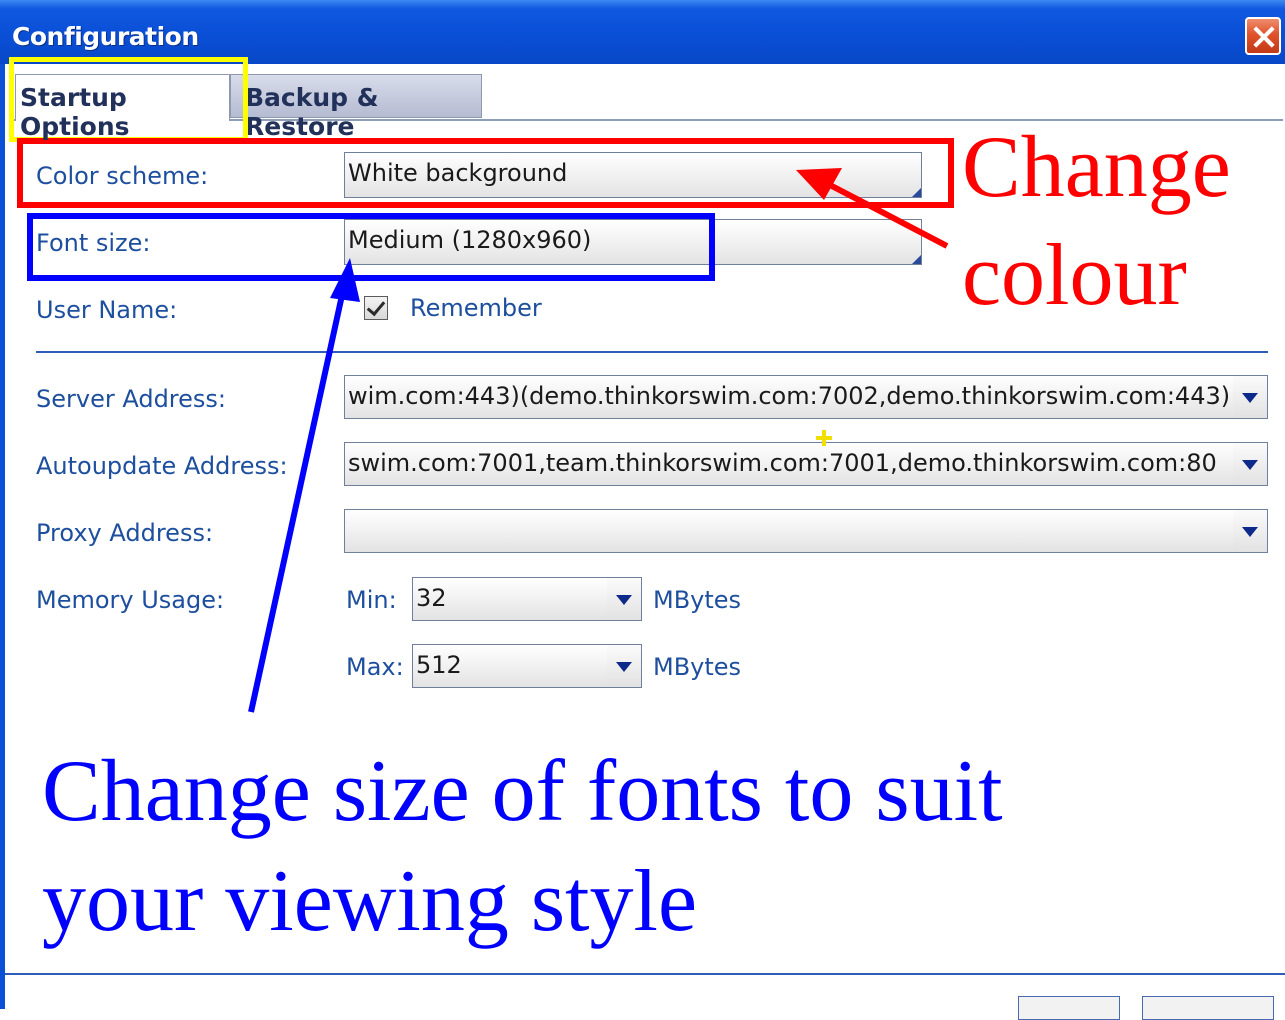 This screenshot has width=1285, height=1020. What do you see at coordinates (162, 466) in the screenshot?
I see `autoupdate-address-label: Autoupdate Address:` at bounding box center [162, 466].